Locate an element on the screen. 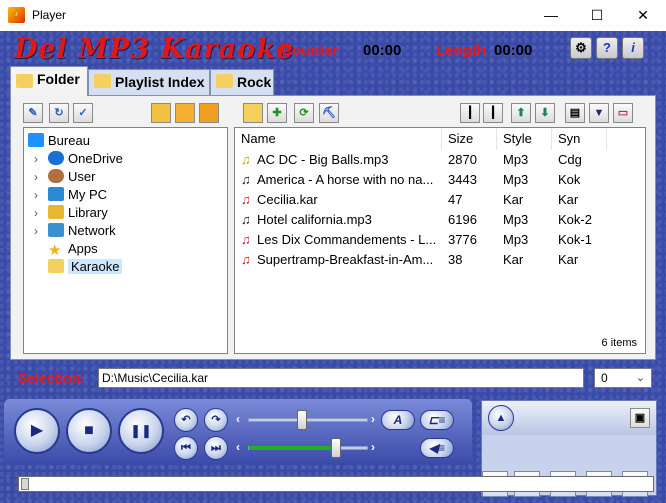 The height and width of the screenshot is (503, 666). previous-track-button: ⏮ is located at coordinates (186, 448).